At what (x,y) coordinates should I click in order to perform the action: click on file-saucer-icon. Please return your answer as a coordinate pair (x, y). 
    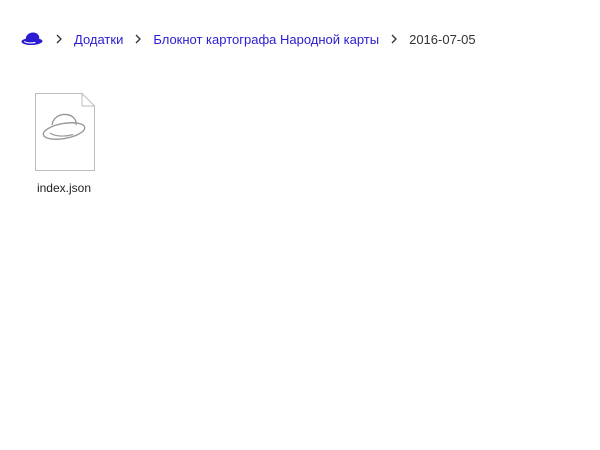
    Looking at the image, I should click on (65, 132).